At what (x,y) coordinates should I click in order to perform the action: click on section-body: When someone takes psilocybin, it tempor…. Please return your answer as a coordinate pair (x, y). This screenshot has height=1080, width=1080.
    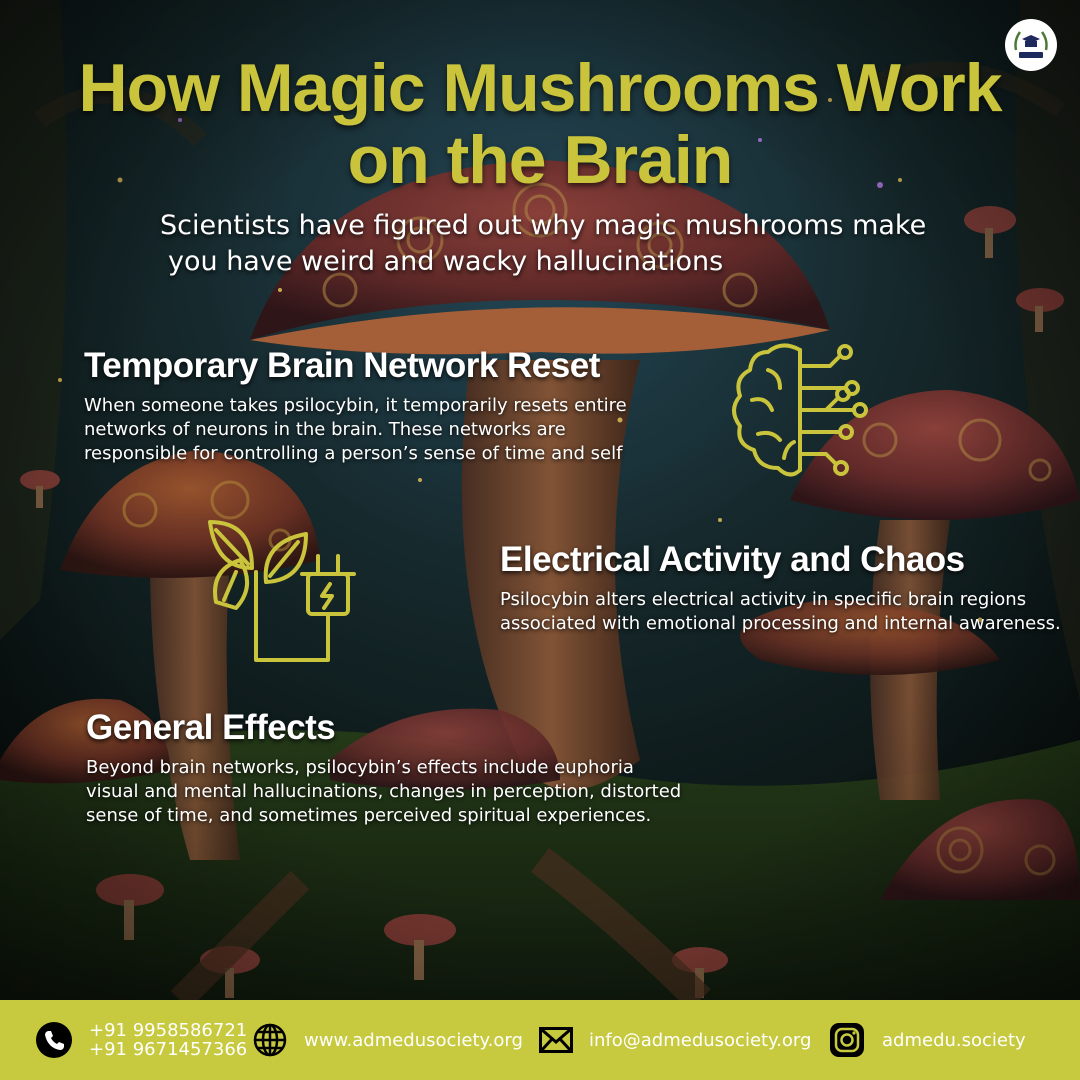
    Looking at the image, I should click on (355, 429).